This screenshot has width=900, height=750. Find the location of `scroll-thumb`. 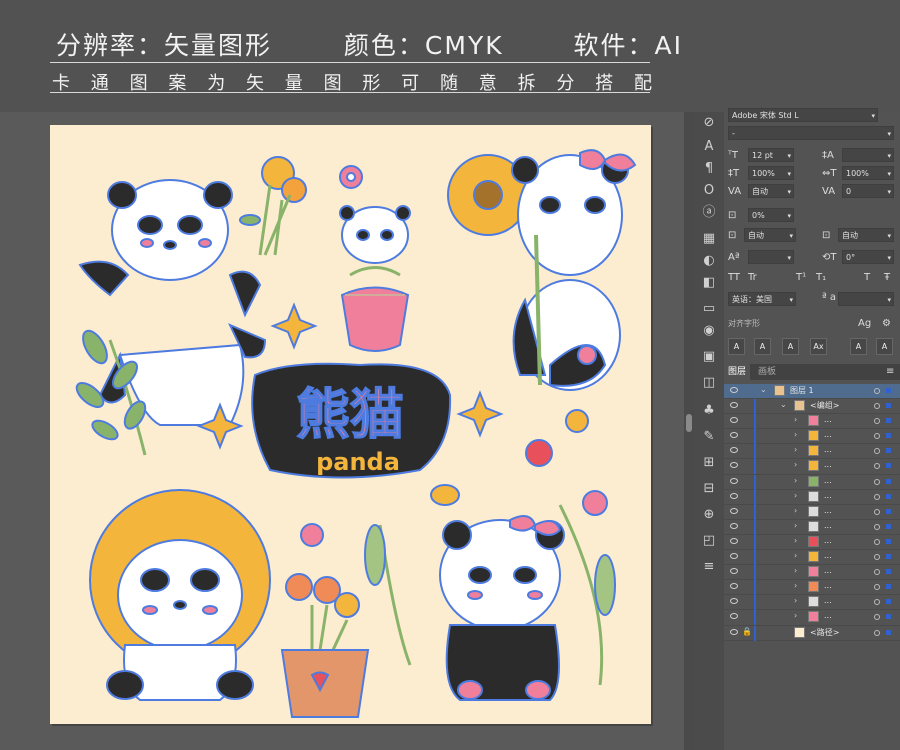

scroll-thumb is located at coordinates (689, 423).